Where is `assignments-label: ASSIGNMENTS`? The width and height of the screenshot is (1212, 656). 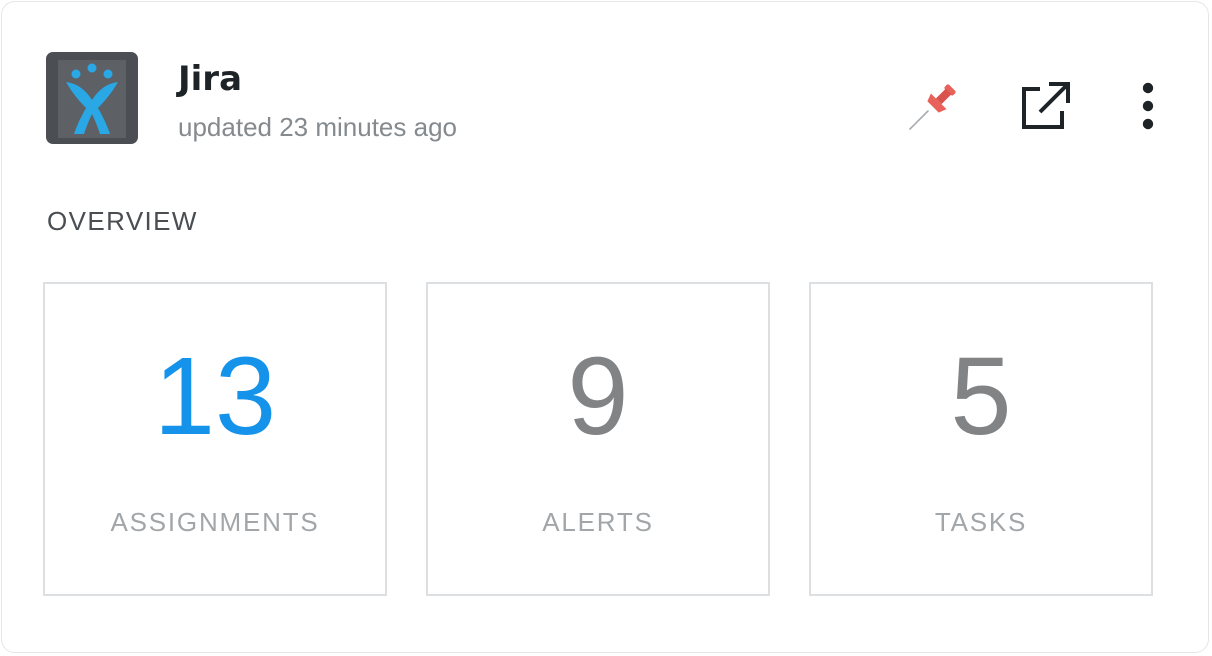
assignments-label: ASSIGNMENTS is located at coordinates (215, 522).